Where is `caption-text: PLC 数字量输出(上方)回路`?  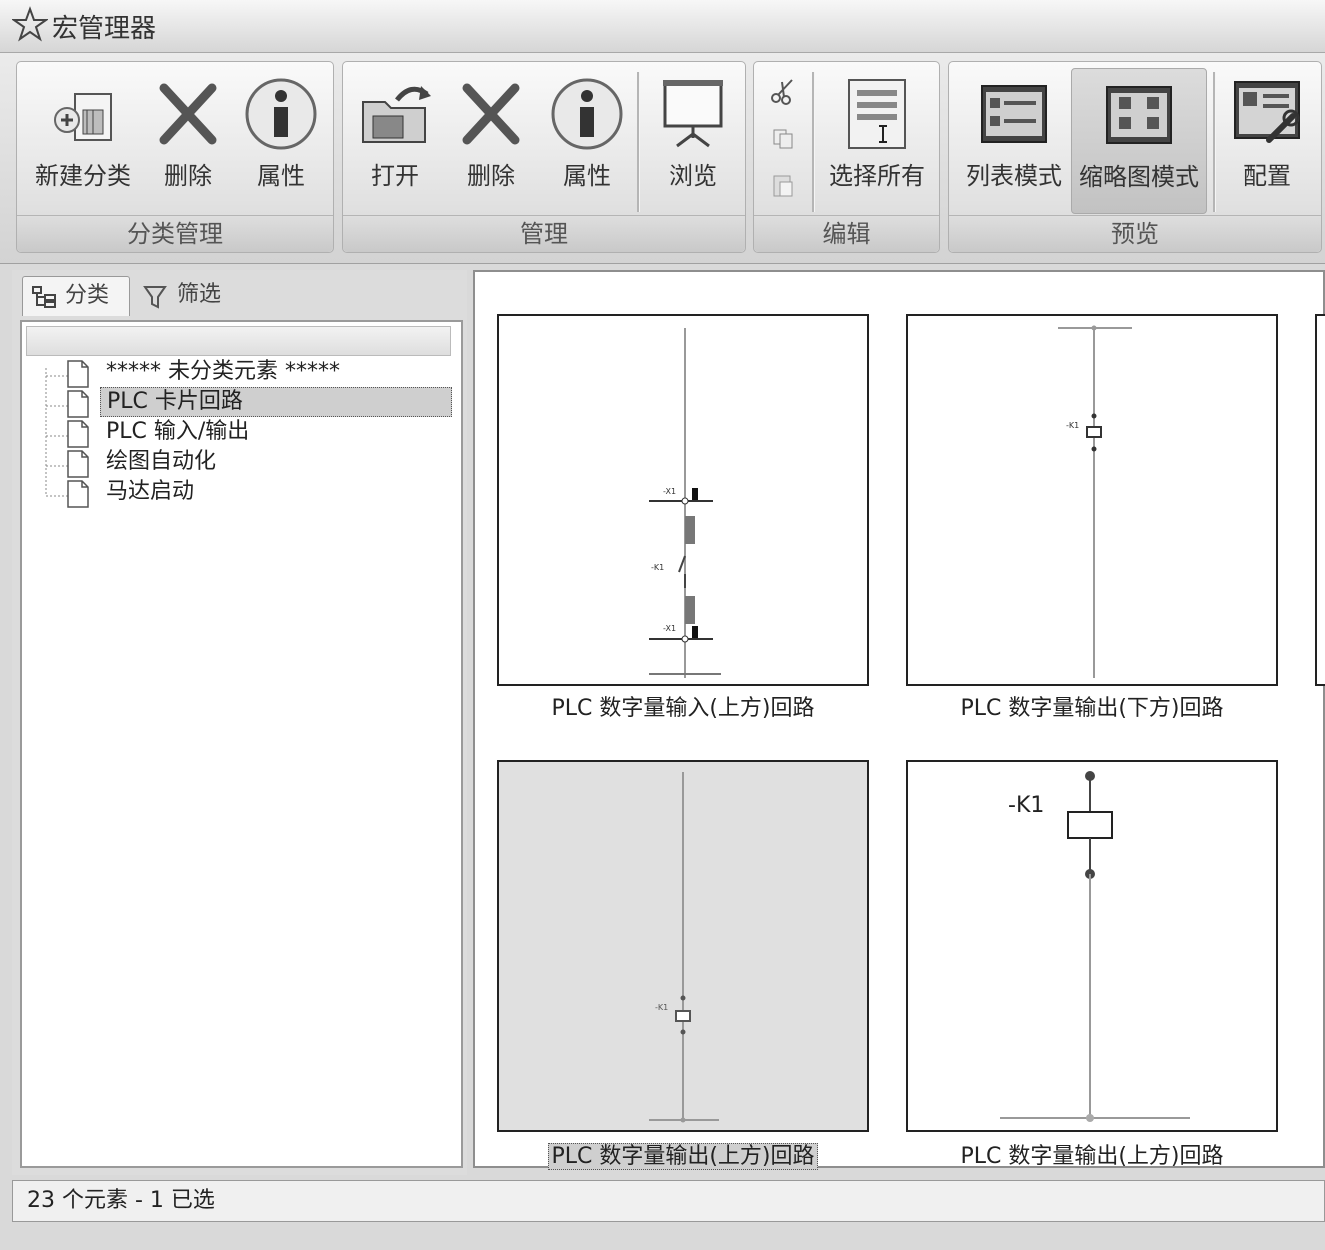 caption-text: PLC 数字量输出(上方)回路 is located at coordinates (683, 1156).